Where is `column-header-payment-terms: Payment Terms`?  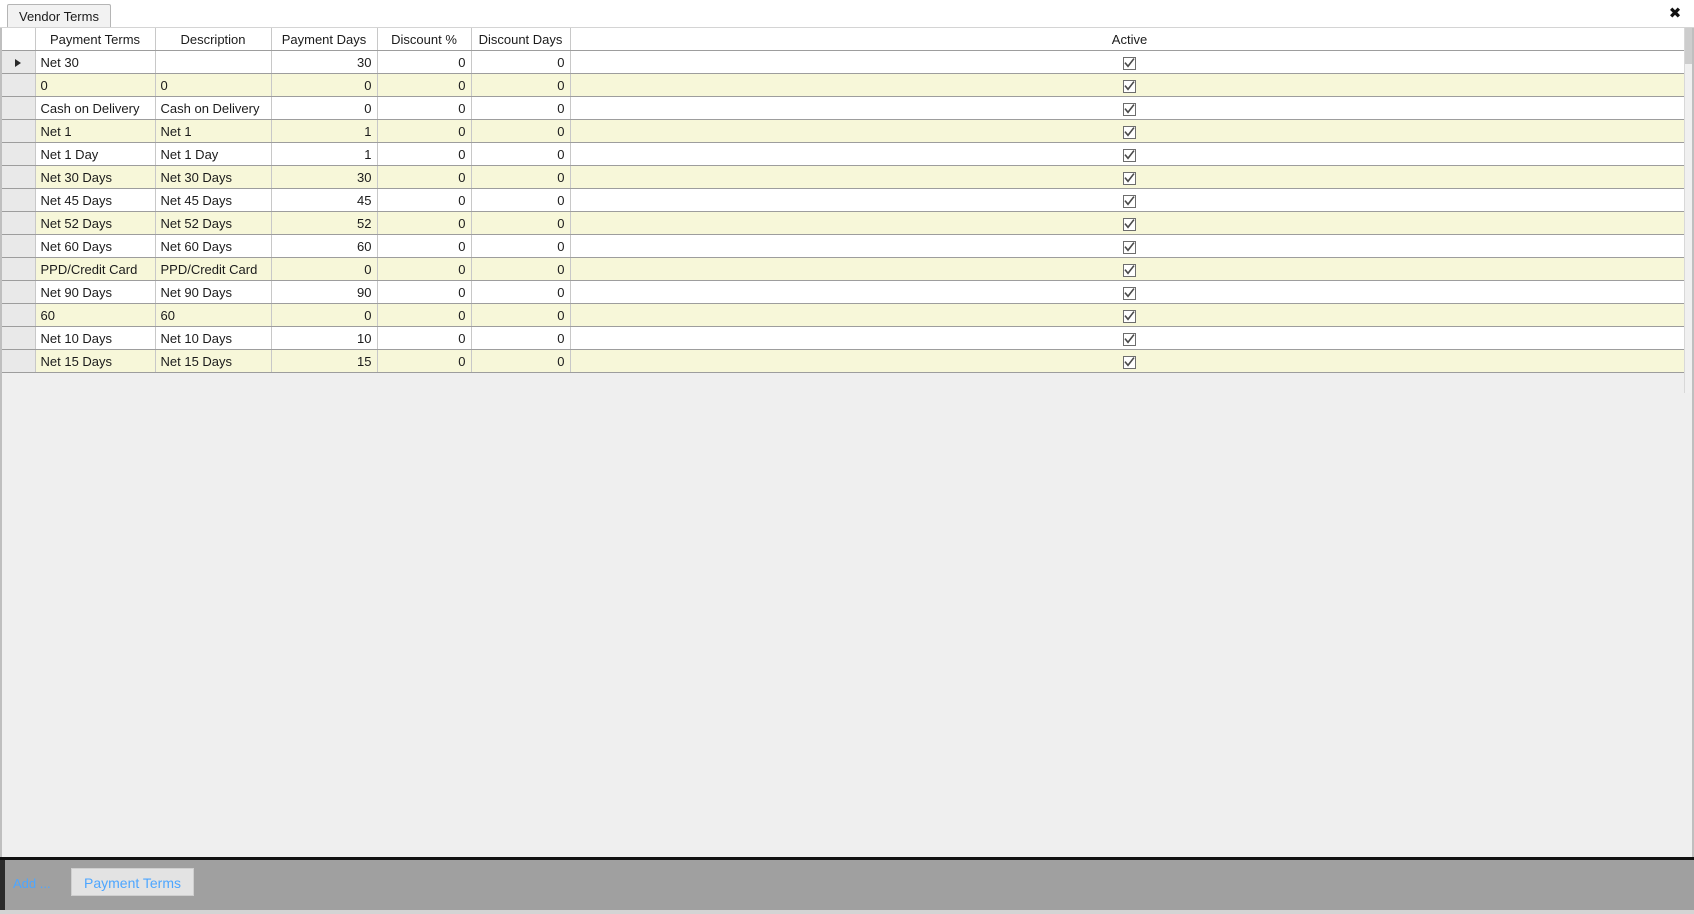 column-header-payment-terms: Payment Terms is located at coordinates (95, 39).